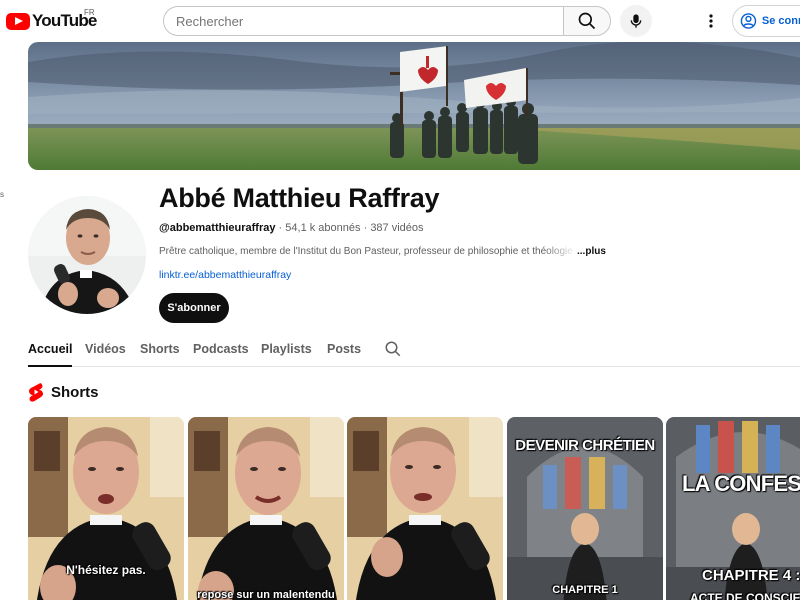  I want to click on youtube-logo: YouTube FR, so click(51, 20).